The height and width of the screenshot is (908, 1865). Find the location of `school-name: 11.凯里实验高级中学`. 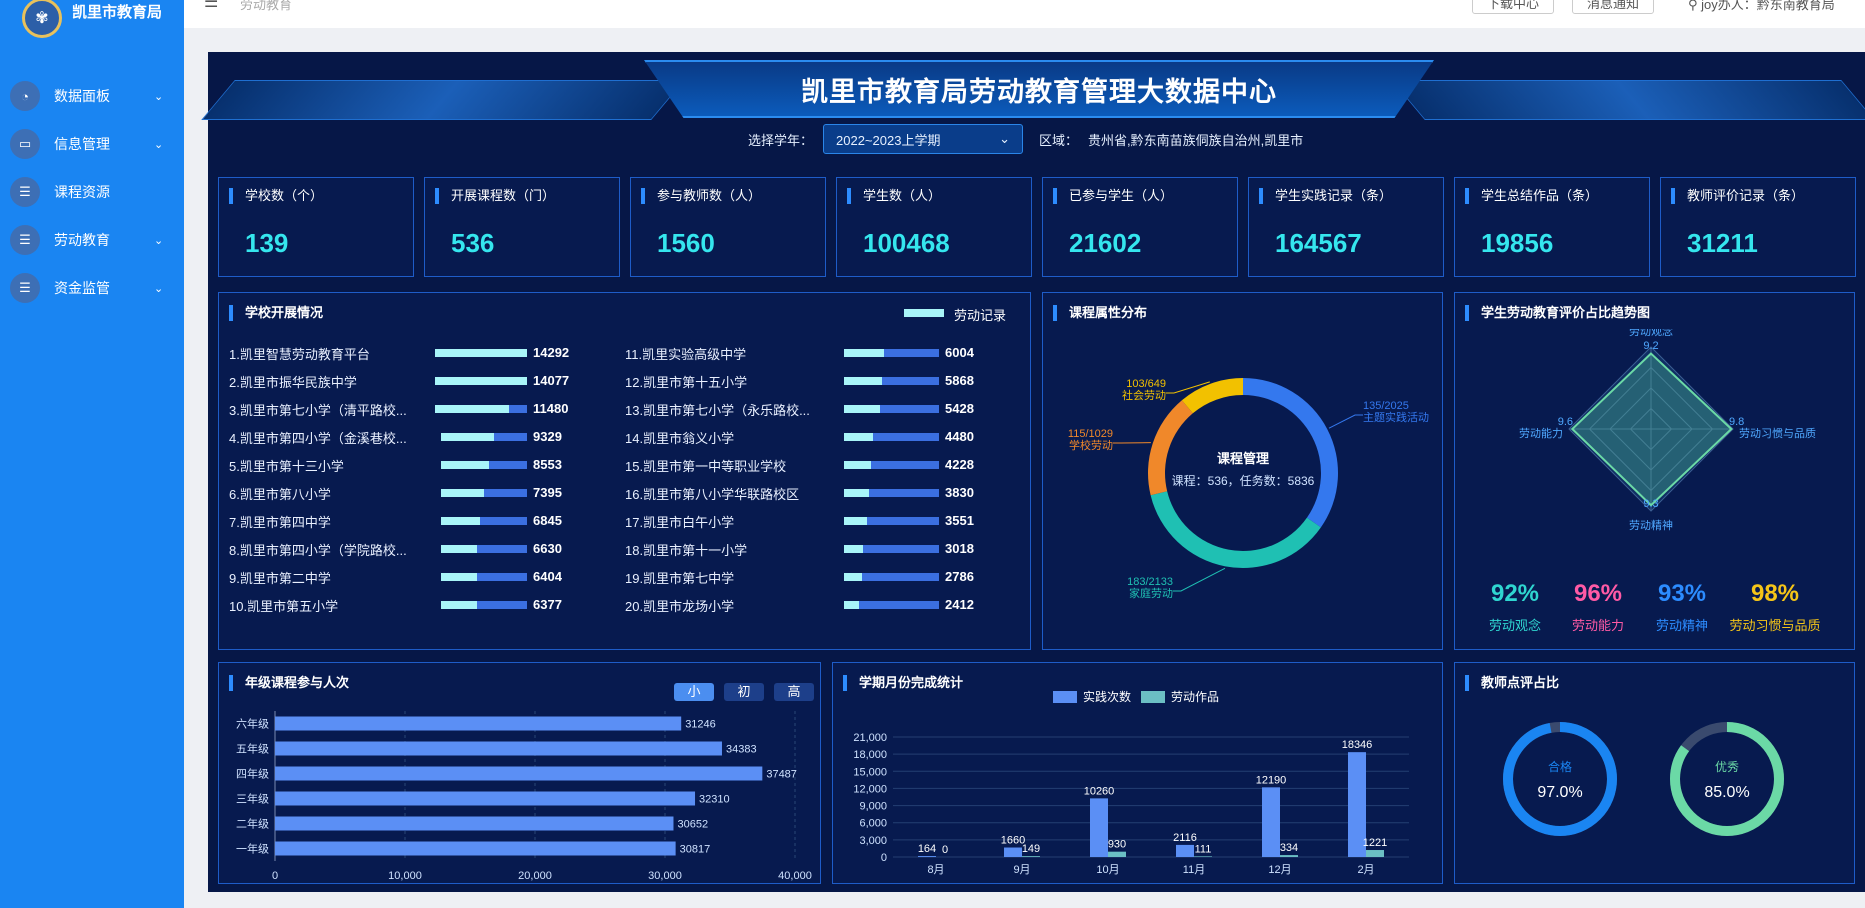

school-name: 11.凯里实验高级中学 is located at coordinates (686, 354).